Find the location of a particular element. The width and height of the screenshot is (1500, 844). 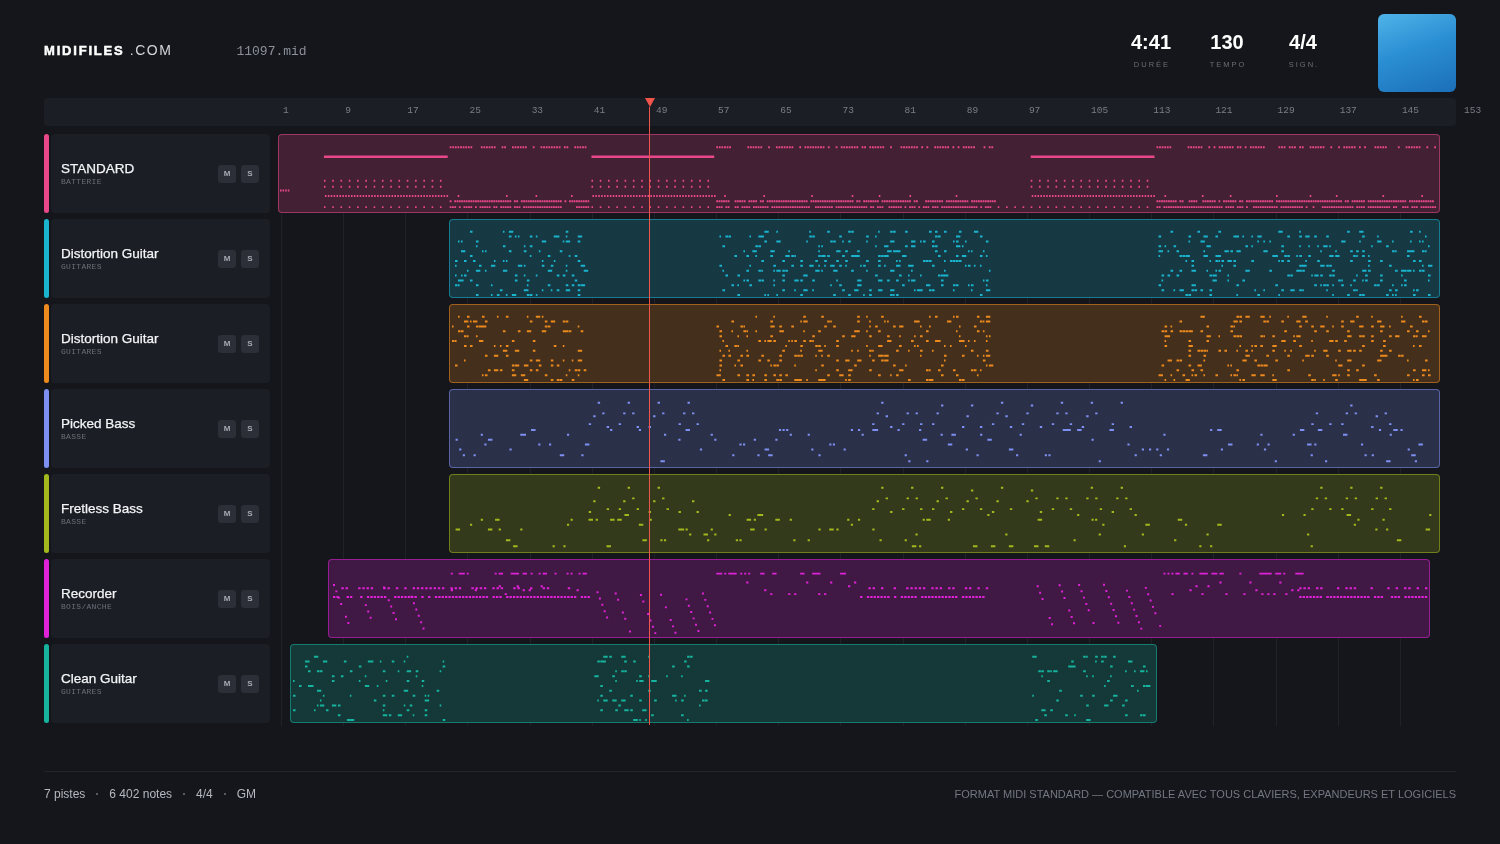

bar-number: 57 is located at coordinates (724, 111).